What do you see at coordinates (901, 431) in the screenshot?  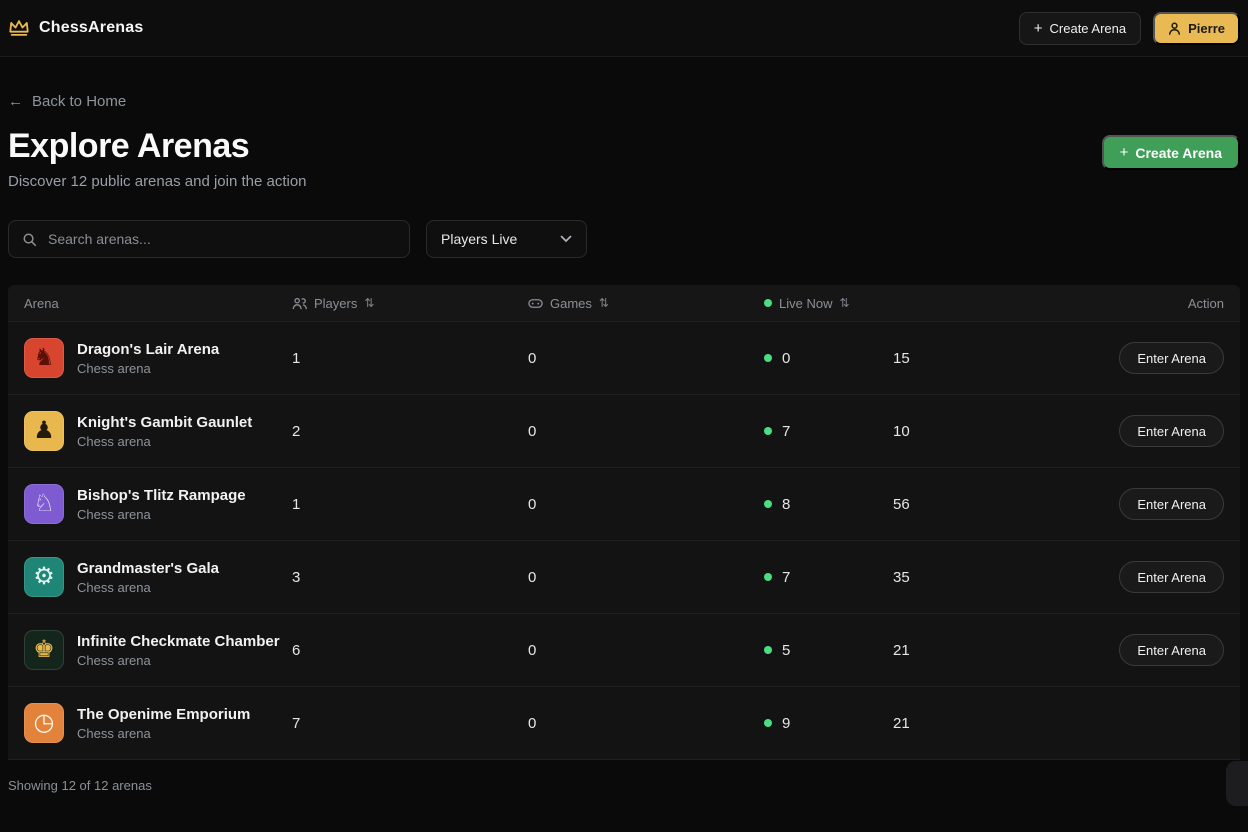 I see `arena-rating: 10` at bounding box center [901, 431].